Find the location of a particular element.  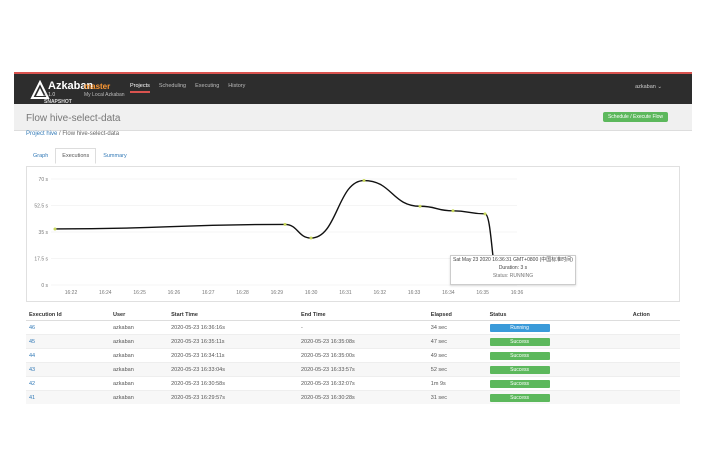

elapsed-cell: 49 sec is located at coordinates (457, 355).